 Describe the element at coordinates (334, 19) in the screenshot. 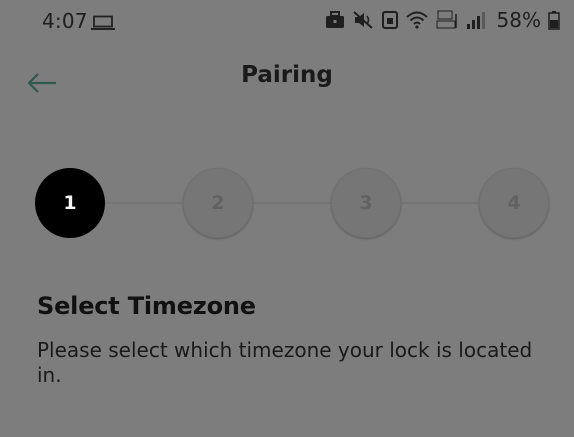

I see `briefcase-icon` at that location.